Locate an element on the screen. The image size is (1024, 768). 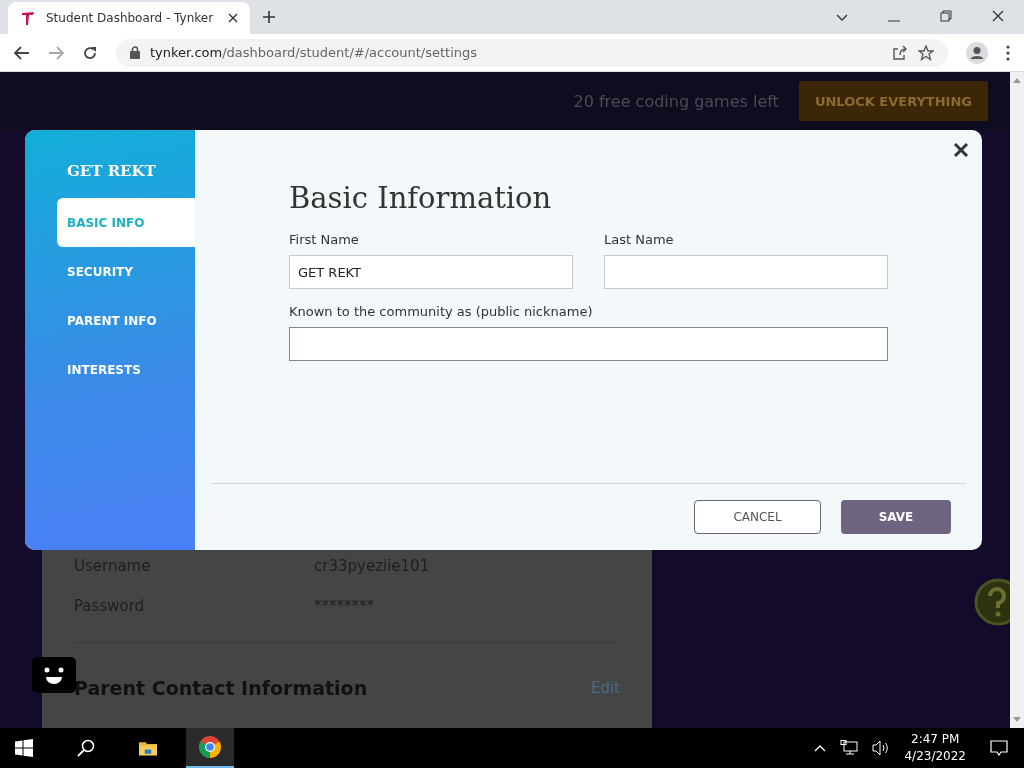
notification-icon is located at coordinates (999, 748).